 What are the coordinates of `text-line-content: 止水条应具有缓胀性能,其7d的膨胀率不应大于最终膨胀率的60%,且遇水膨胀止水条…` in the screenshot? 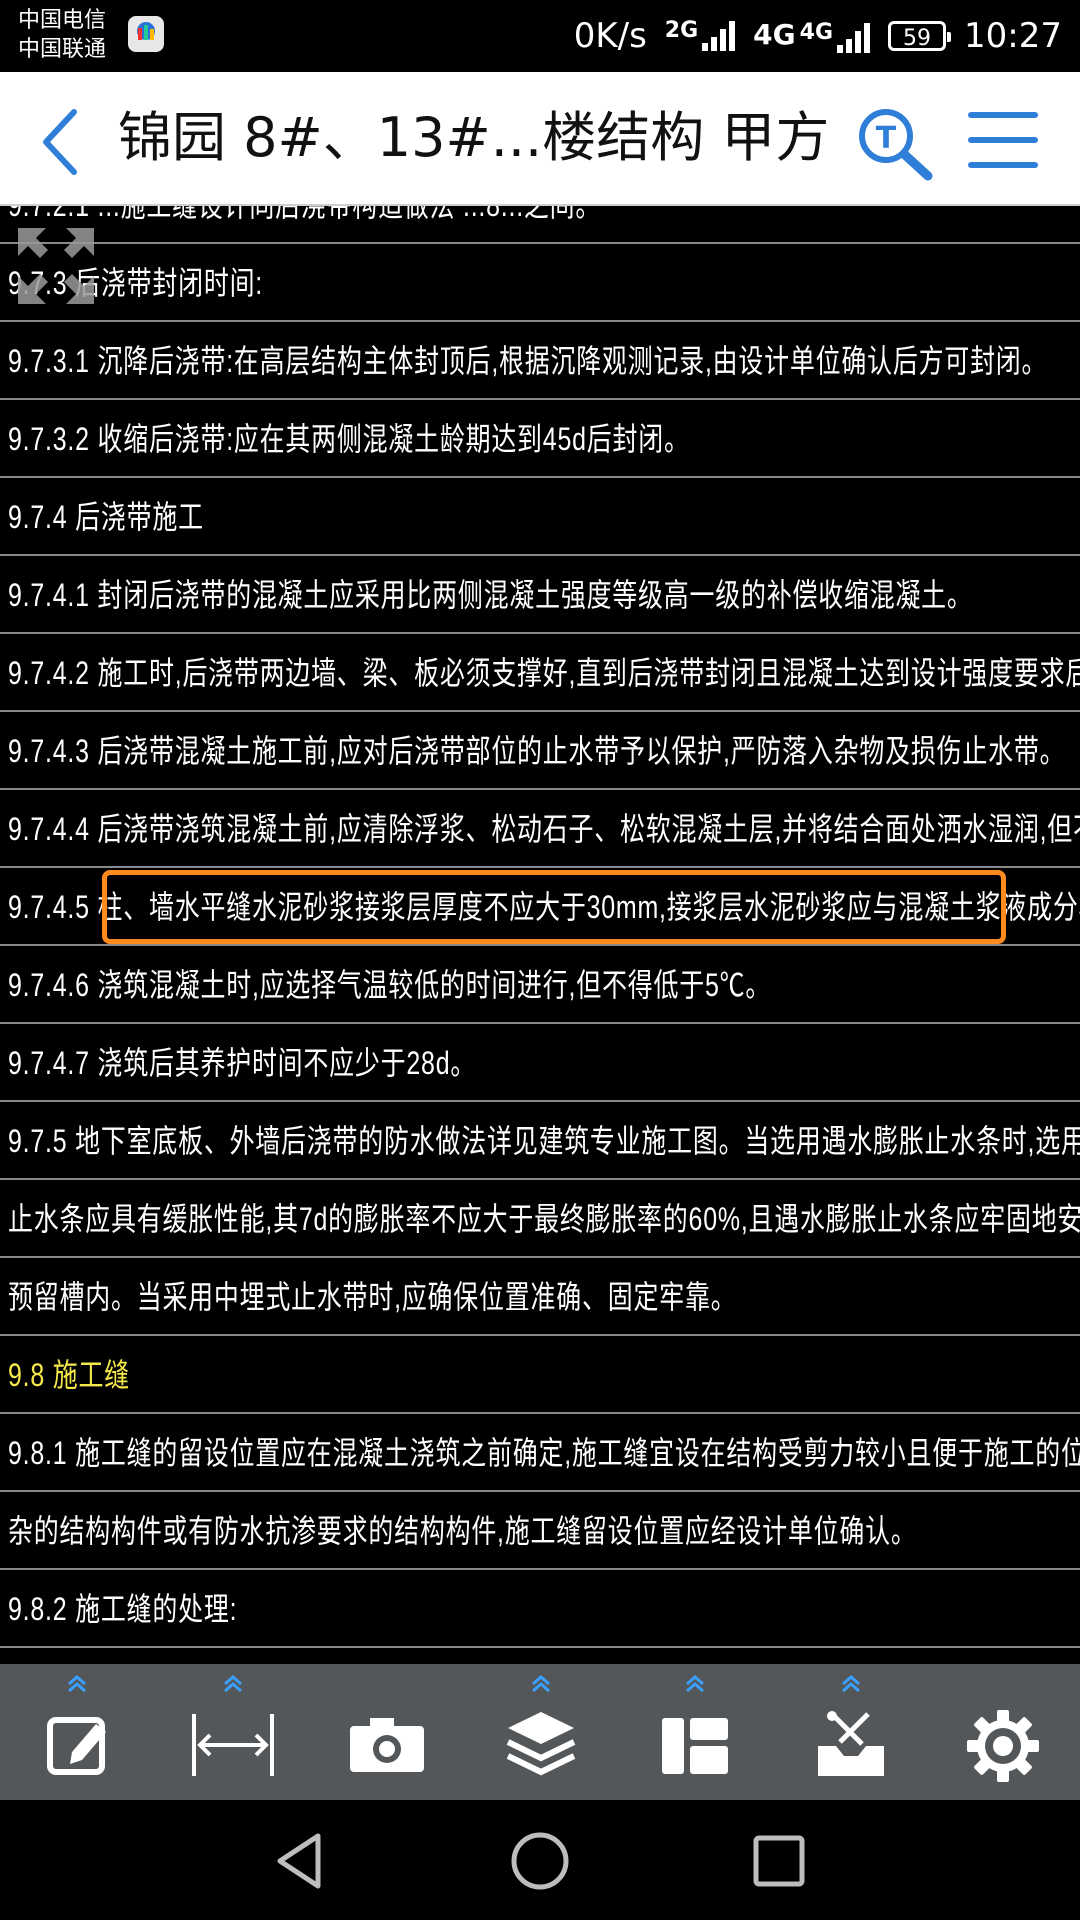 It's located at (544, 1219).